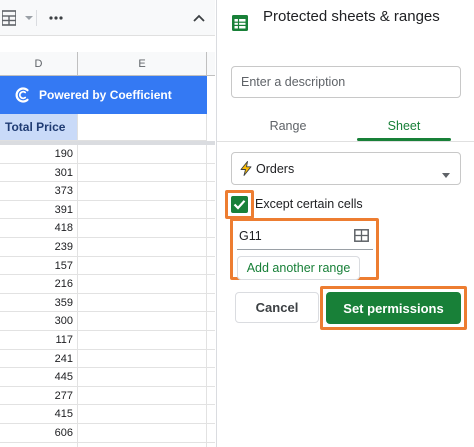 The height and width of the screenshot is (447, 474). What do you see at coordinates (246, 168) in the screenshot?
I see `lightning-icon` at bounding box center [246, 168].